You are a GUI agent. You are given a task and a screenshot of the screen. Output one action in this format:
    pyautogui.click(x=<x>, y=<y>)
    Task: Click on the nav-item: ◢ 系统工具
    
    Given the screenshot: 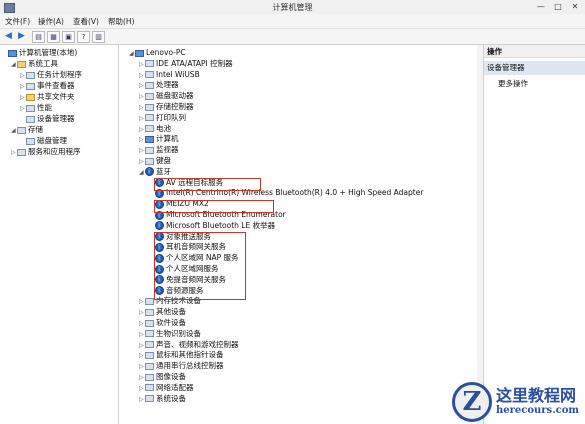 What is the action you would take?
    pyautogui.click(x=34, y=64)
    